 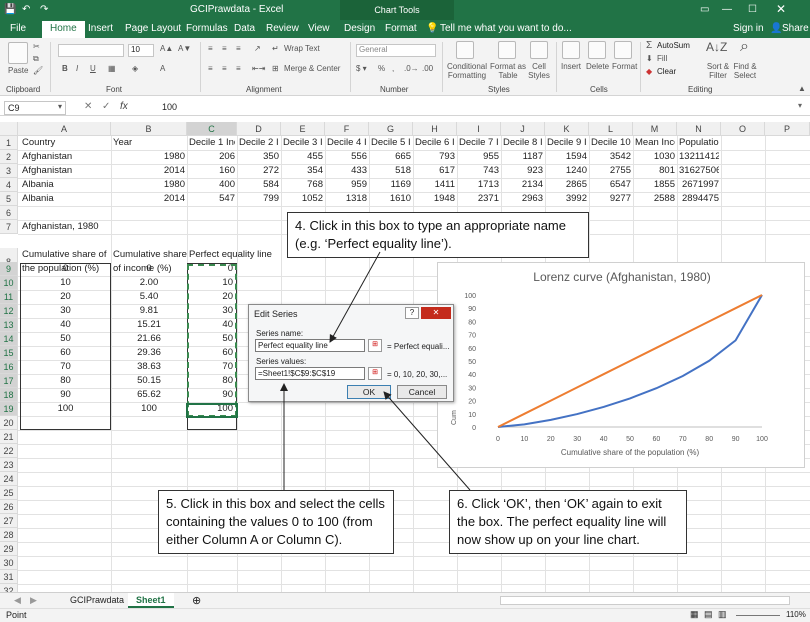 I want to click on normal-view-icon: ▦, so click(x=694, y=614).